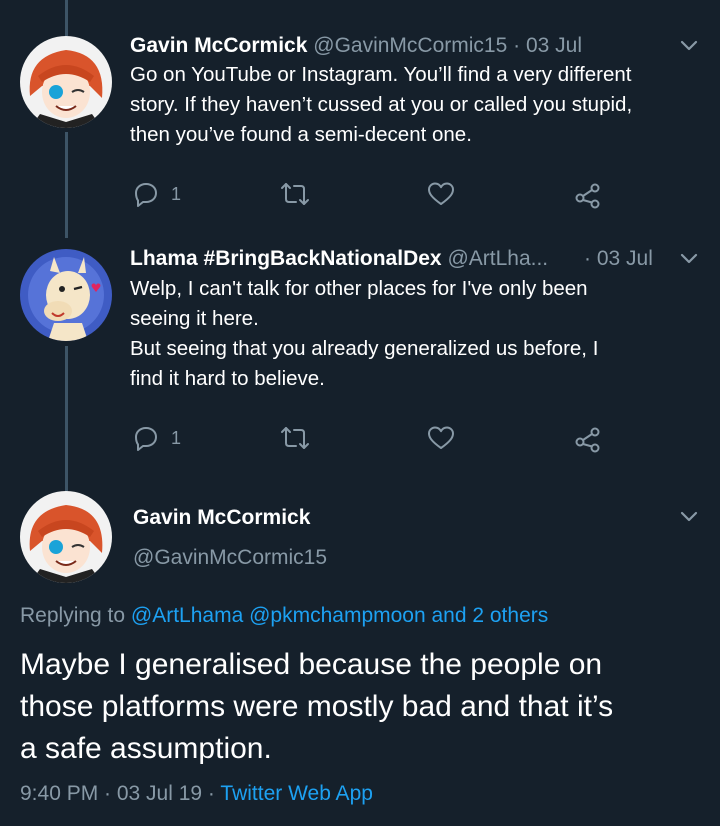 The height and width of the screenshot is (826, 720). Describe the element at coordinates (117, 793) in the screenshot. I see `tweet-timestamp: 9:40 PM · 03 Jul 19 ·` at that location.